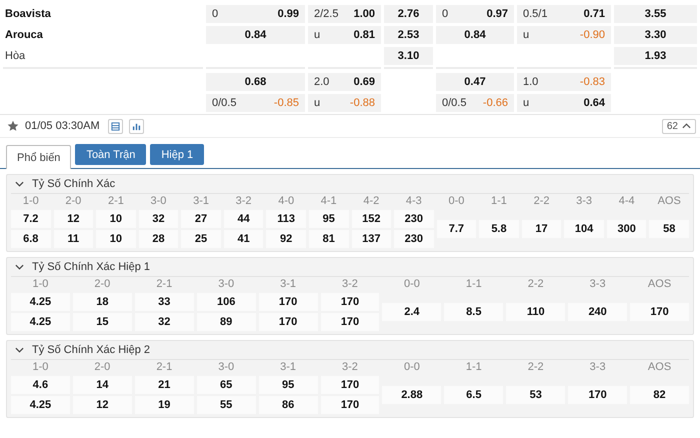 This screenshot has width=700, height=438. Describe the element at coordinates (177, 154) in the screenshot. I see `tab: Hiệp 1` at that location.